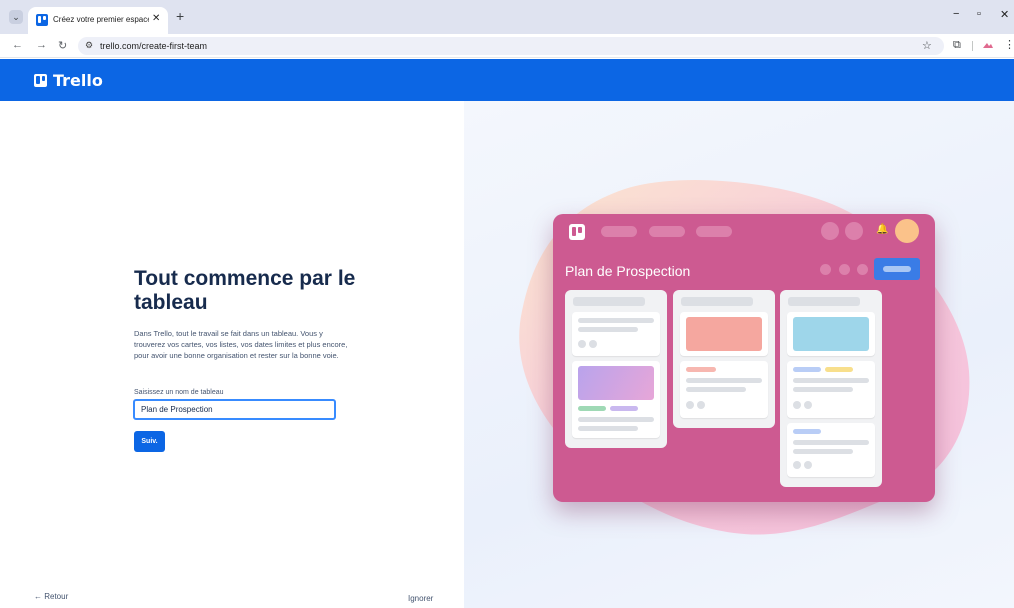 The height and width of the screenshot is (608, 1014). Describe the element at coordinates (882, 229) in the screenshot. I see `bell-icon: 🔔` at that location.